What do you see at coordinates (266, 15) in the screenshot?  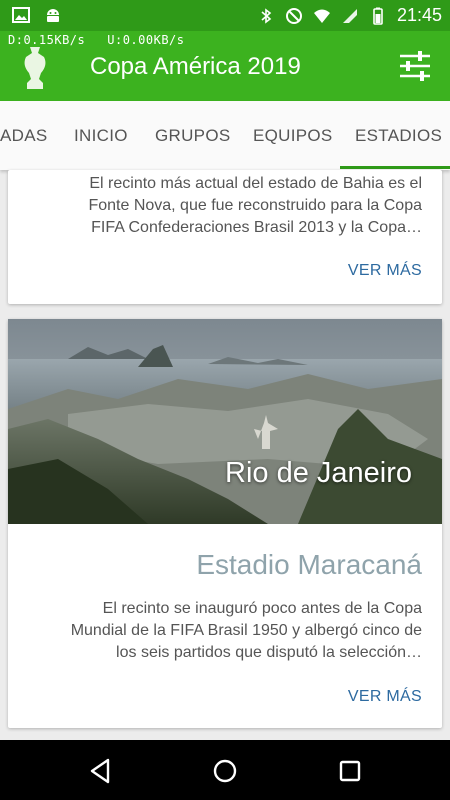 I see `bluetooth-icon` at bounding box center [266, 15].